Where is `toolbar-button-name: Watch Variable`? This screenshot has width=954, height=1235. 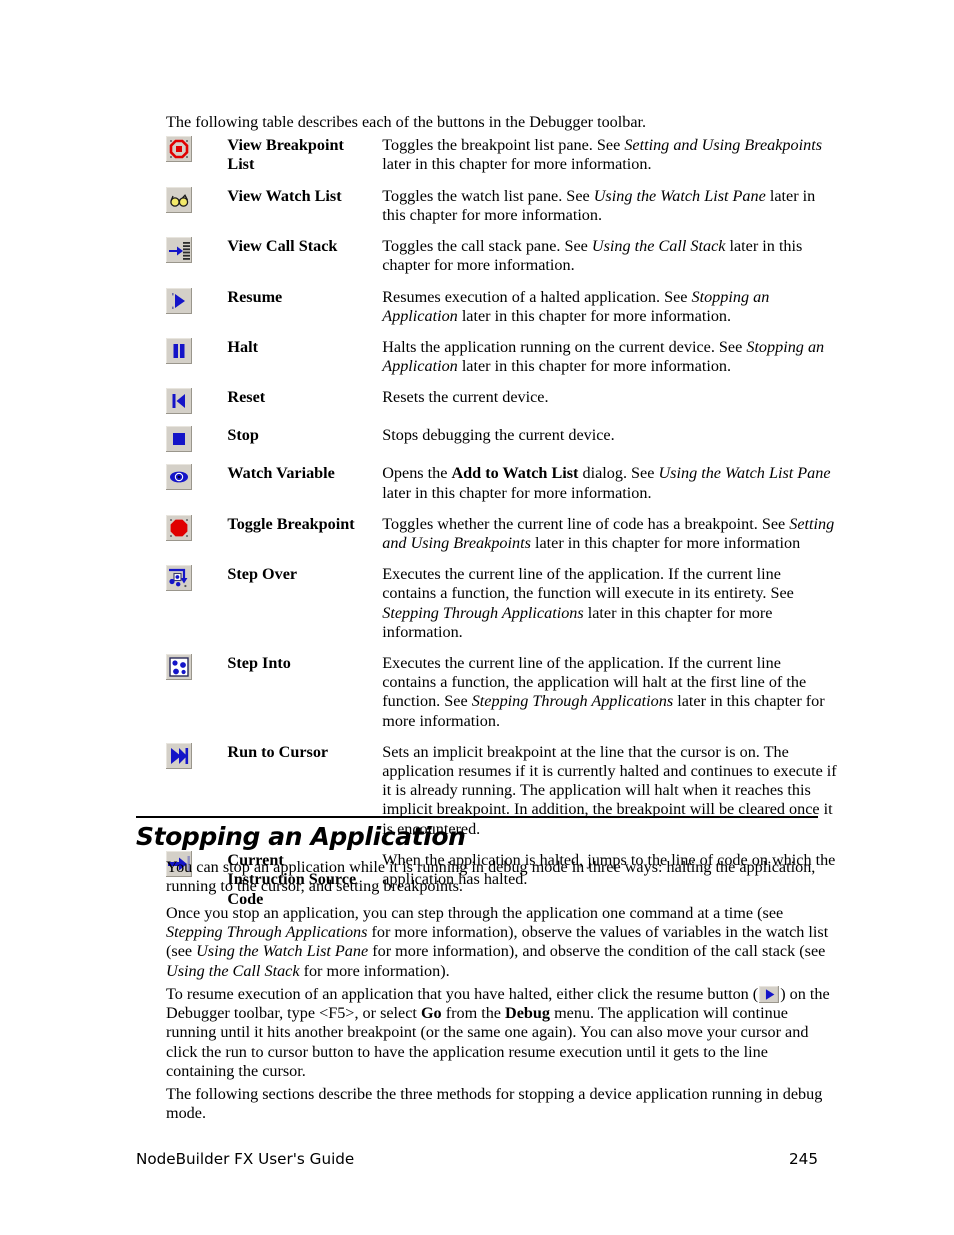
toolbar-button-name: Watch Variable is located at coordinates (304, 489).